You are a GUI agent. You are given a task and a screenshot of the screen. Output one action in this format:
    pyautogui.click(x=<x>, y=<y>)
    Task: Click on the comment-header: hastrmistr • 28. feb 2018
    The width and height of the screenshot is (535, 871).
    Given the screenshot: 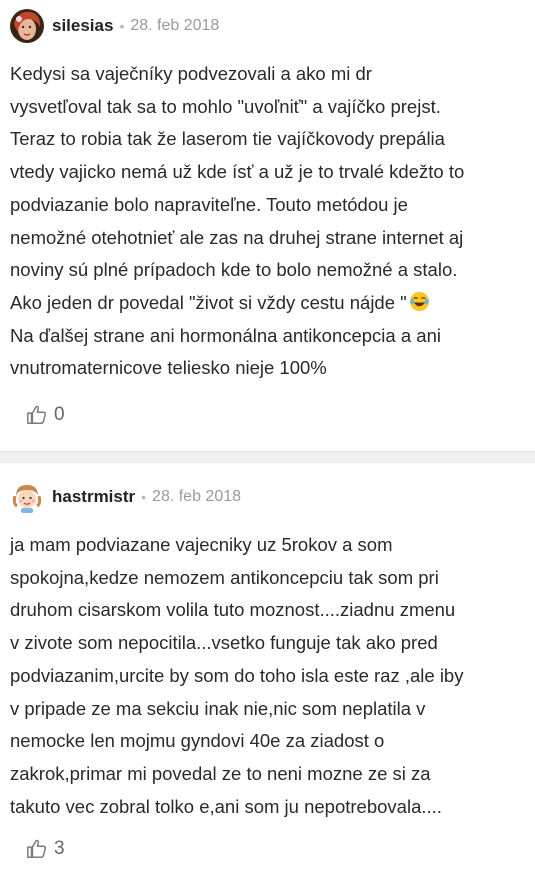 What is the action you would take?
    pyautogui.click(x=267, y=497)
    